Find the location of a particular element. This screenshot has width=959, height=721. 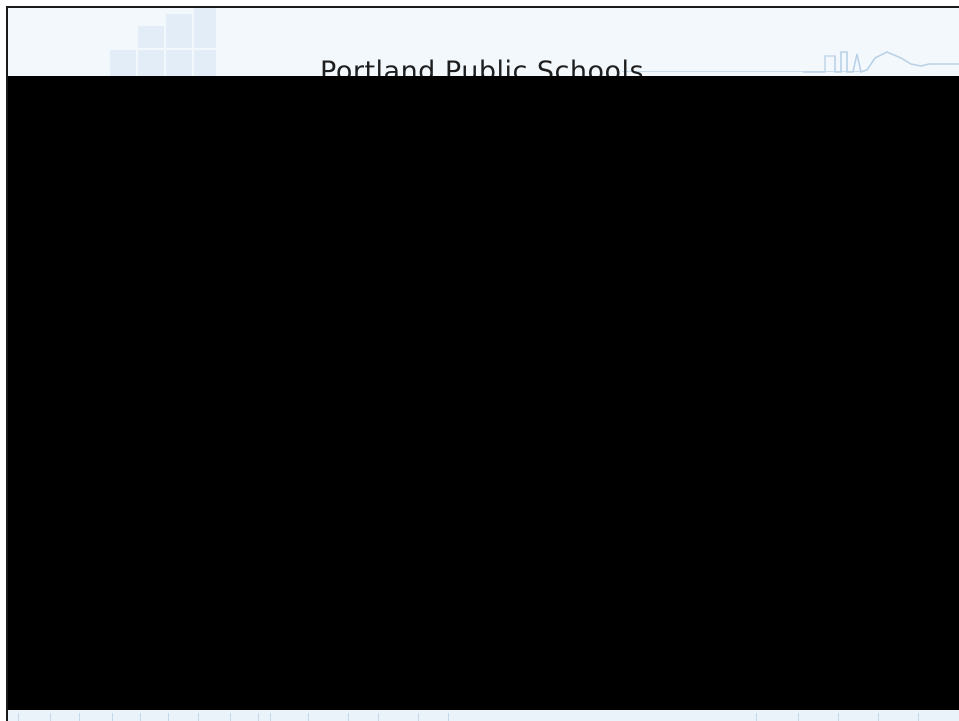

footer-strip is located at coordinates (483, 715).